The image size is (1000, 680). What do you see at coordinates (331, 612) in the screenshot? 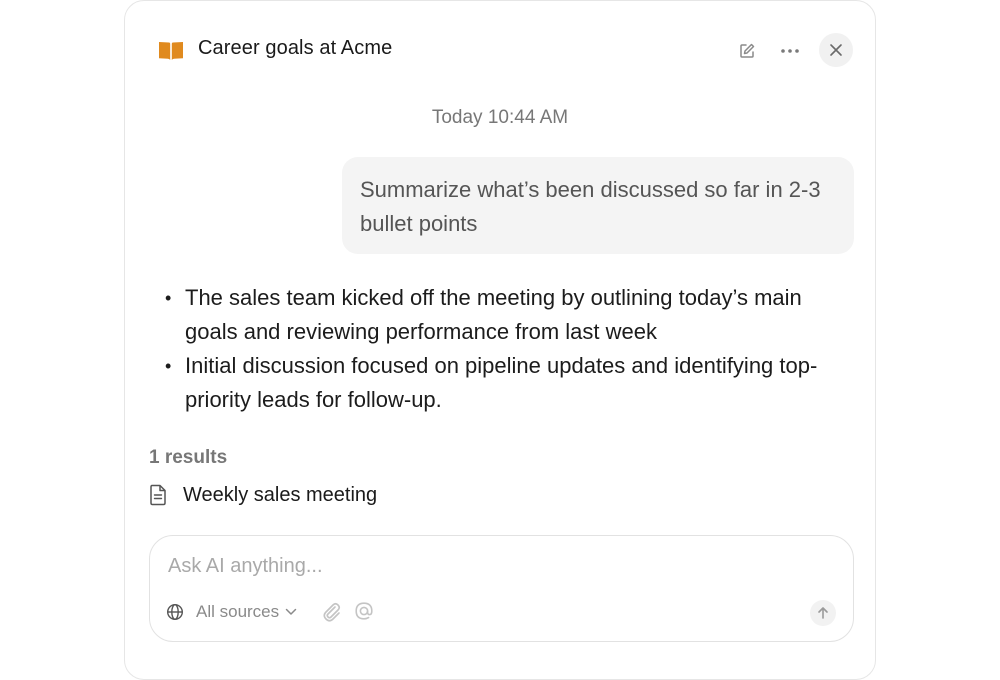
I see `paperclip-icon` at bounding box center [331, 612].